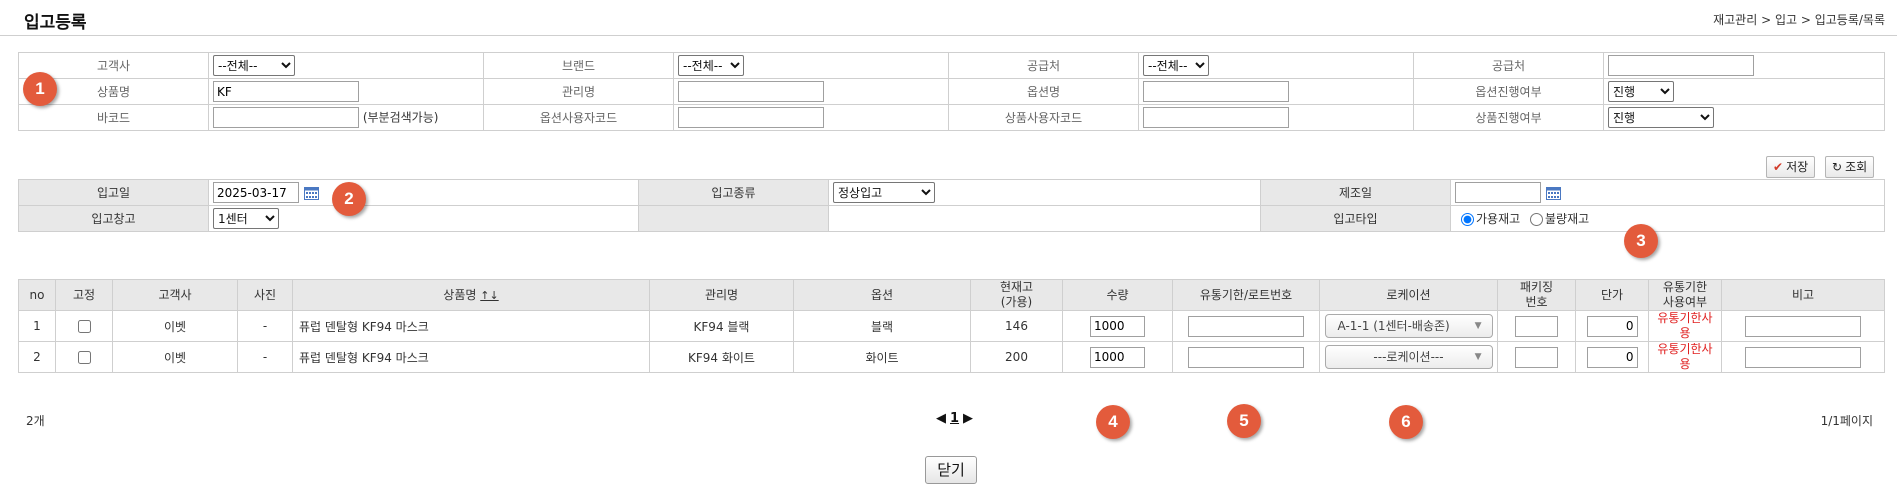 Image resolution: width=1897 pixels, height=497 pixels. What do you see at coordinates (811, 65) in the screenshot?
I see `brand-cell: --전체--` at bounding box center [811, 65].